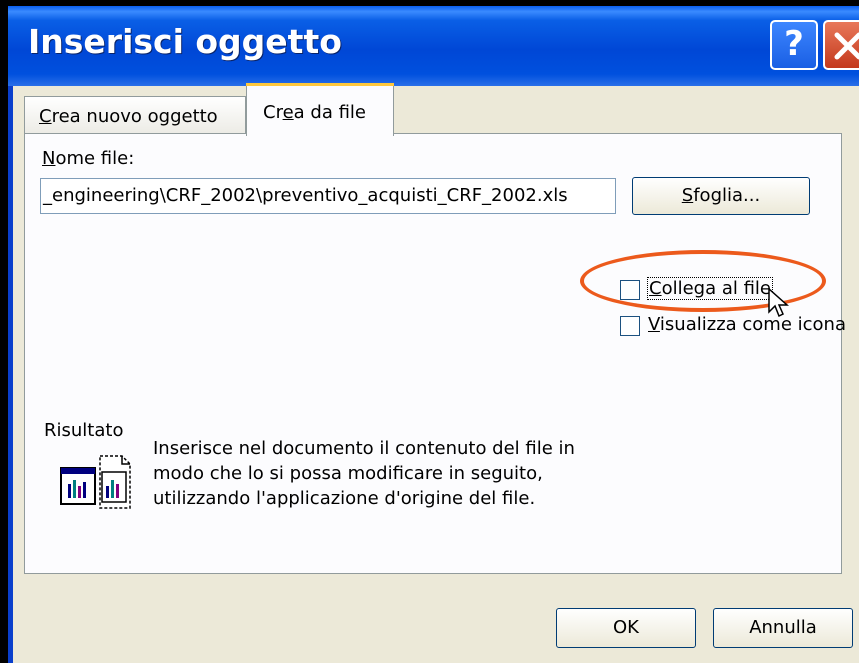  I want to click on tab-create-from-file: Crea da file, so click(320, 109).